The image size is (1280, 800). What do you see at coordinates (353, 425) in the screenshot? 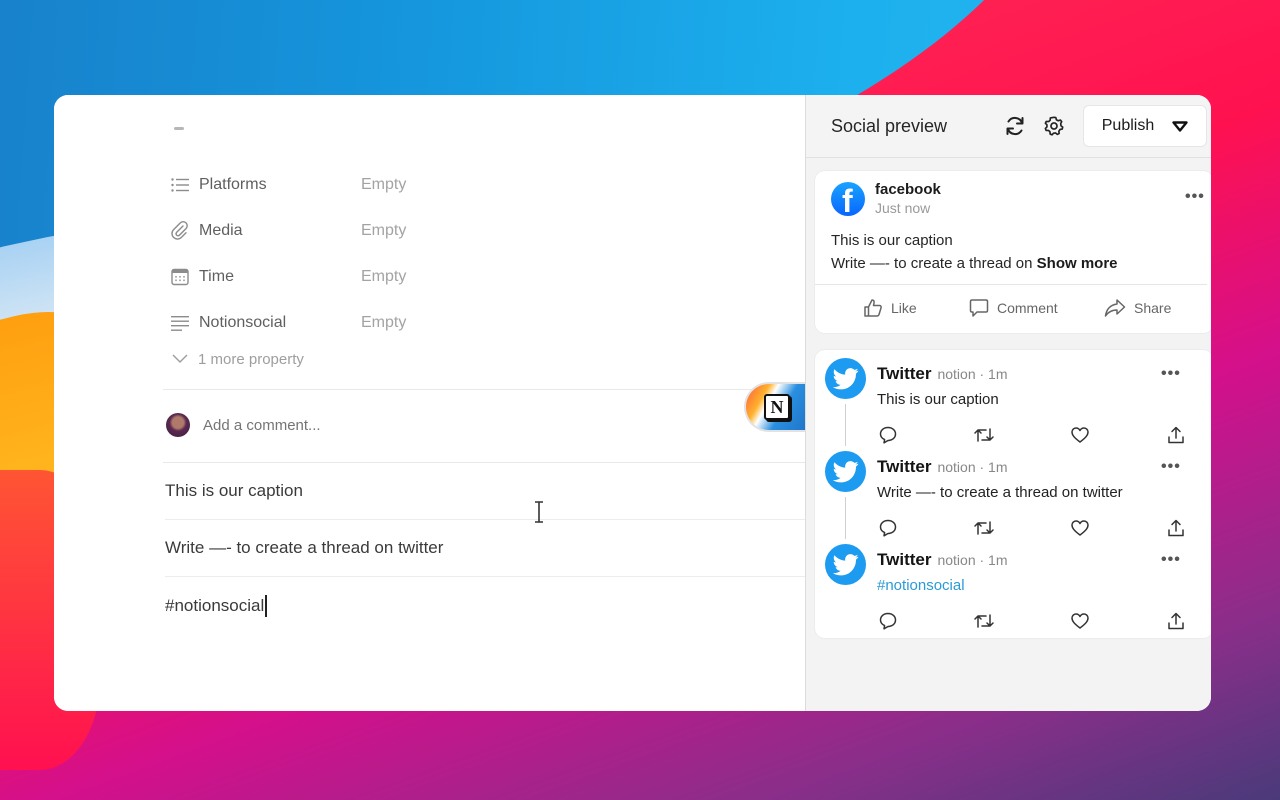
I see `comment-input` at bounding box center [353, 425].